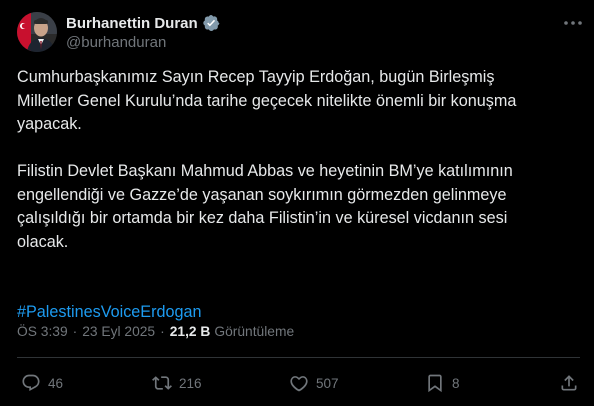  What do you see at coordinates (190, 331) in the screenshot?
I see `views-count: 21,2 B` at bounding box center [190, 331].